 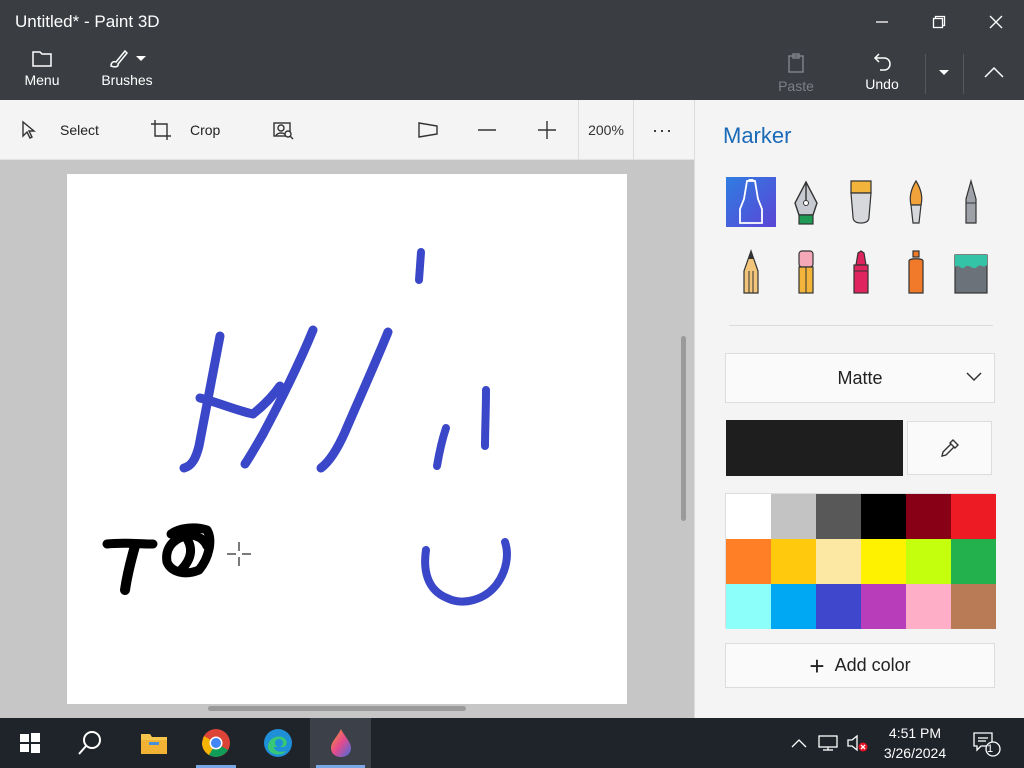 I want to click on pixel-pen-button, so click(x=971, y=202).